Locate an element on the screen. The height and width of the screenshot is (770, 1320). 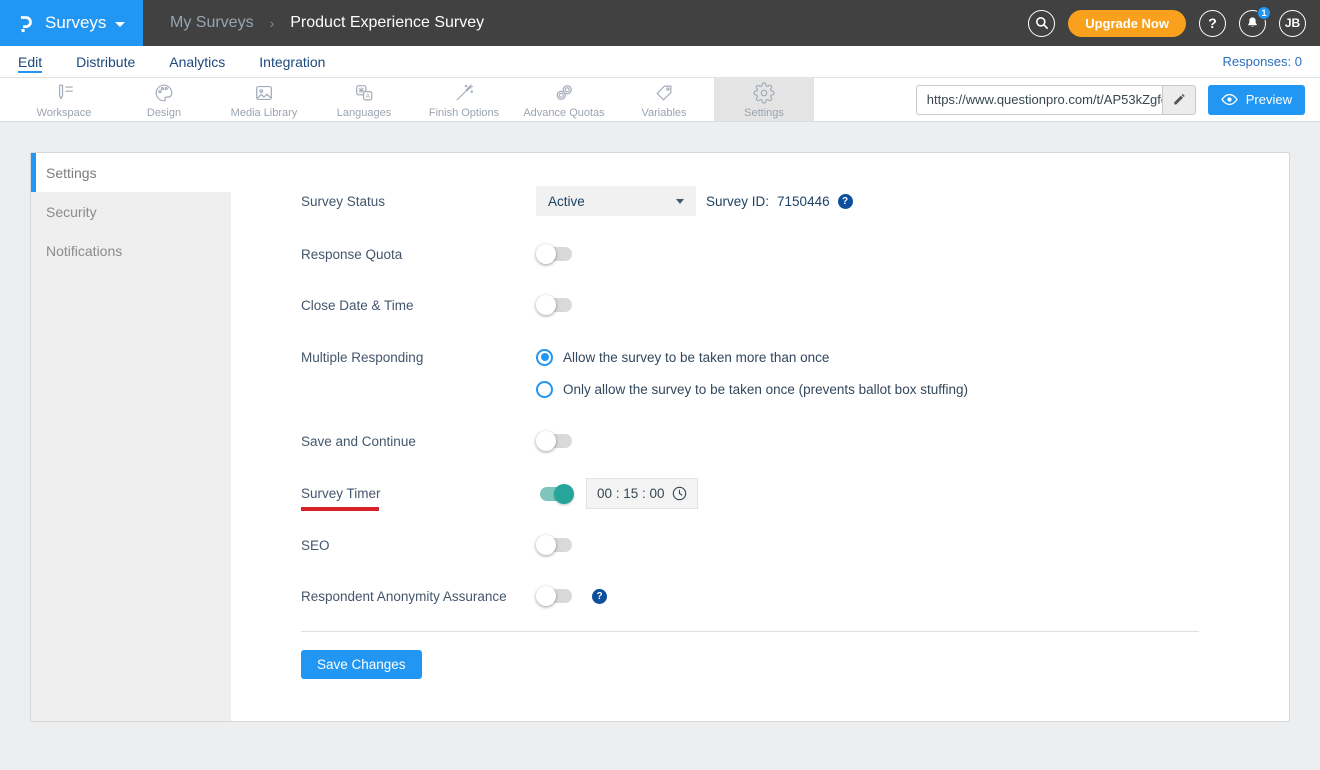
toolbar-item-languages: A Languages is located at coordinates (364, 99).